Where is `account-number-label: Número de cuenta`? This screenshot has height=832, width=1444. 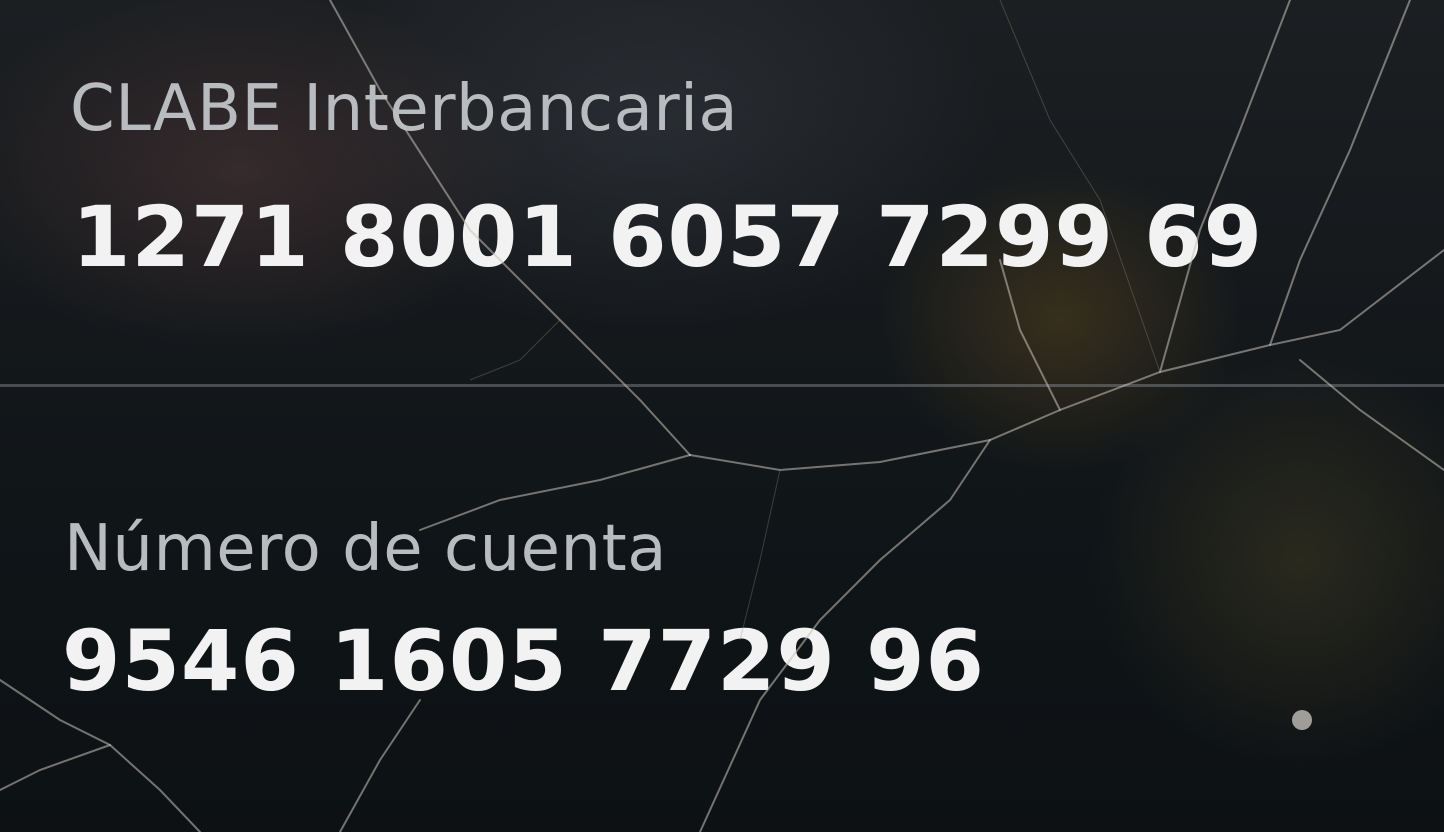
account-number-label: Número de cuenta is located at coordinates (365, 549).